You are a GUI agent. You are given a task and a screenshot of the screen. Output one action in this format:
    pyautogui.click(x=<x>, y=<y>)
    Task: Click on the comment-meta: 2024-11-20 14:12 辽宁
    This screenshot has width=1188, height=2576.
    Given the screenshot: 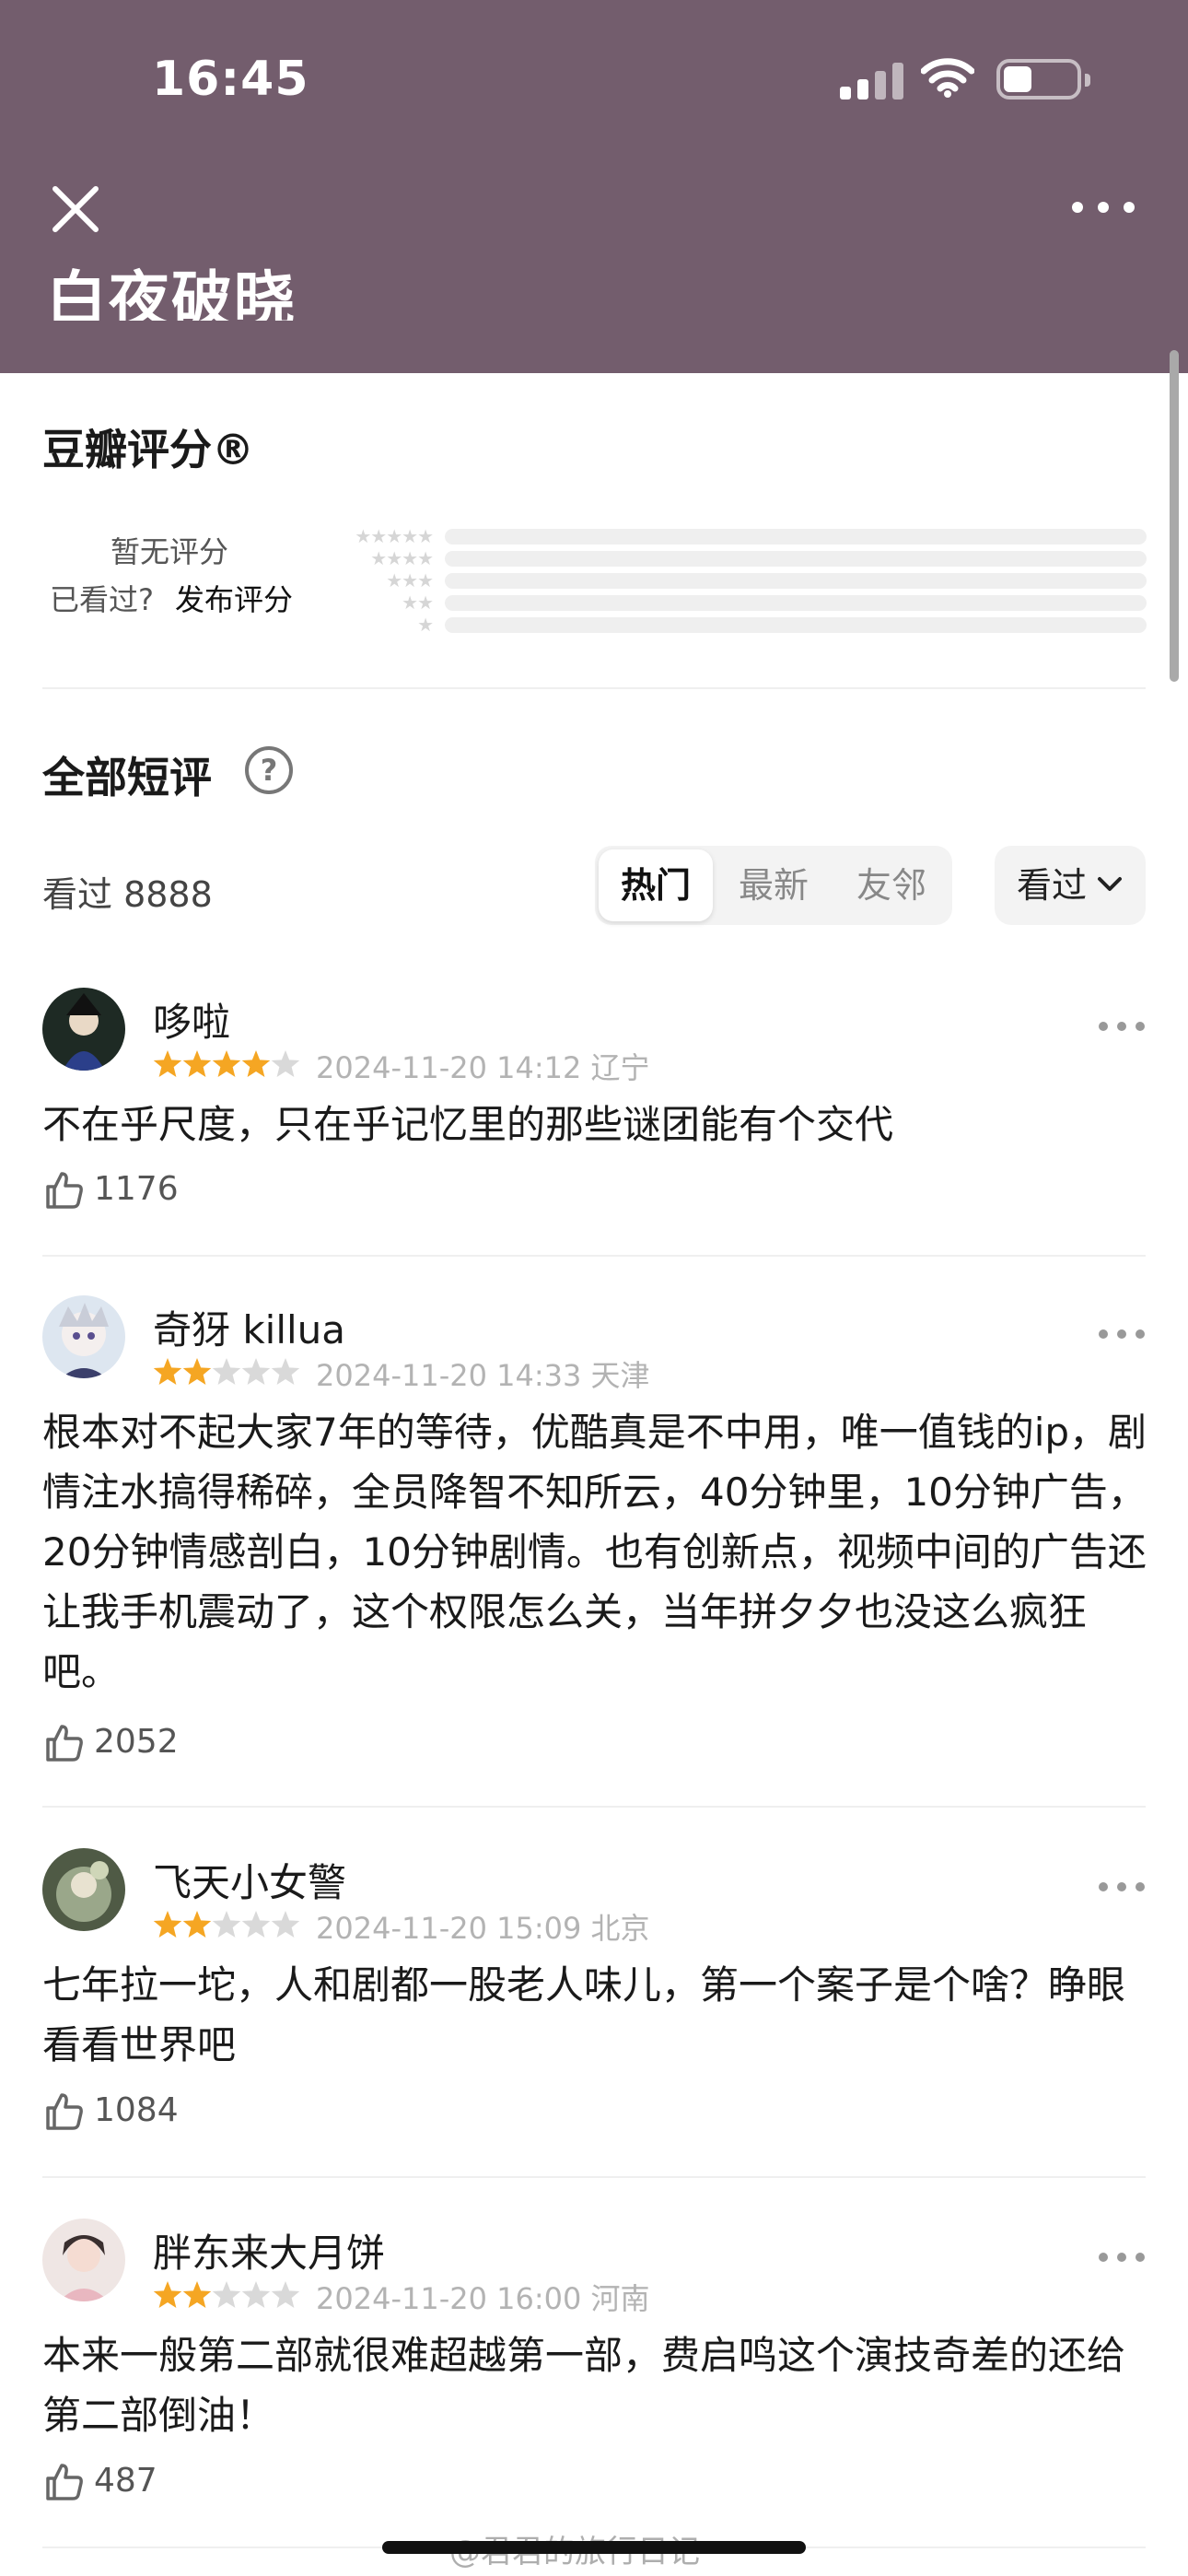 What is the action you would take?
    pyautogui.click(x=483, y=1066)
    